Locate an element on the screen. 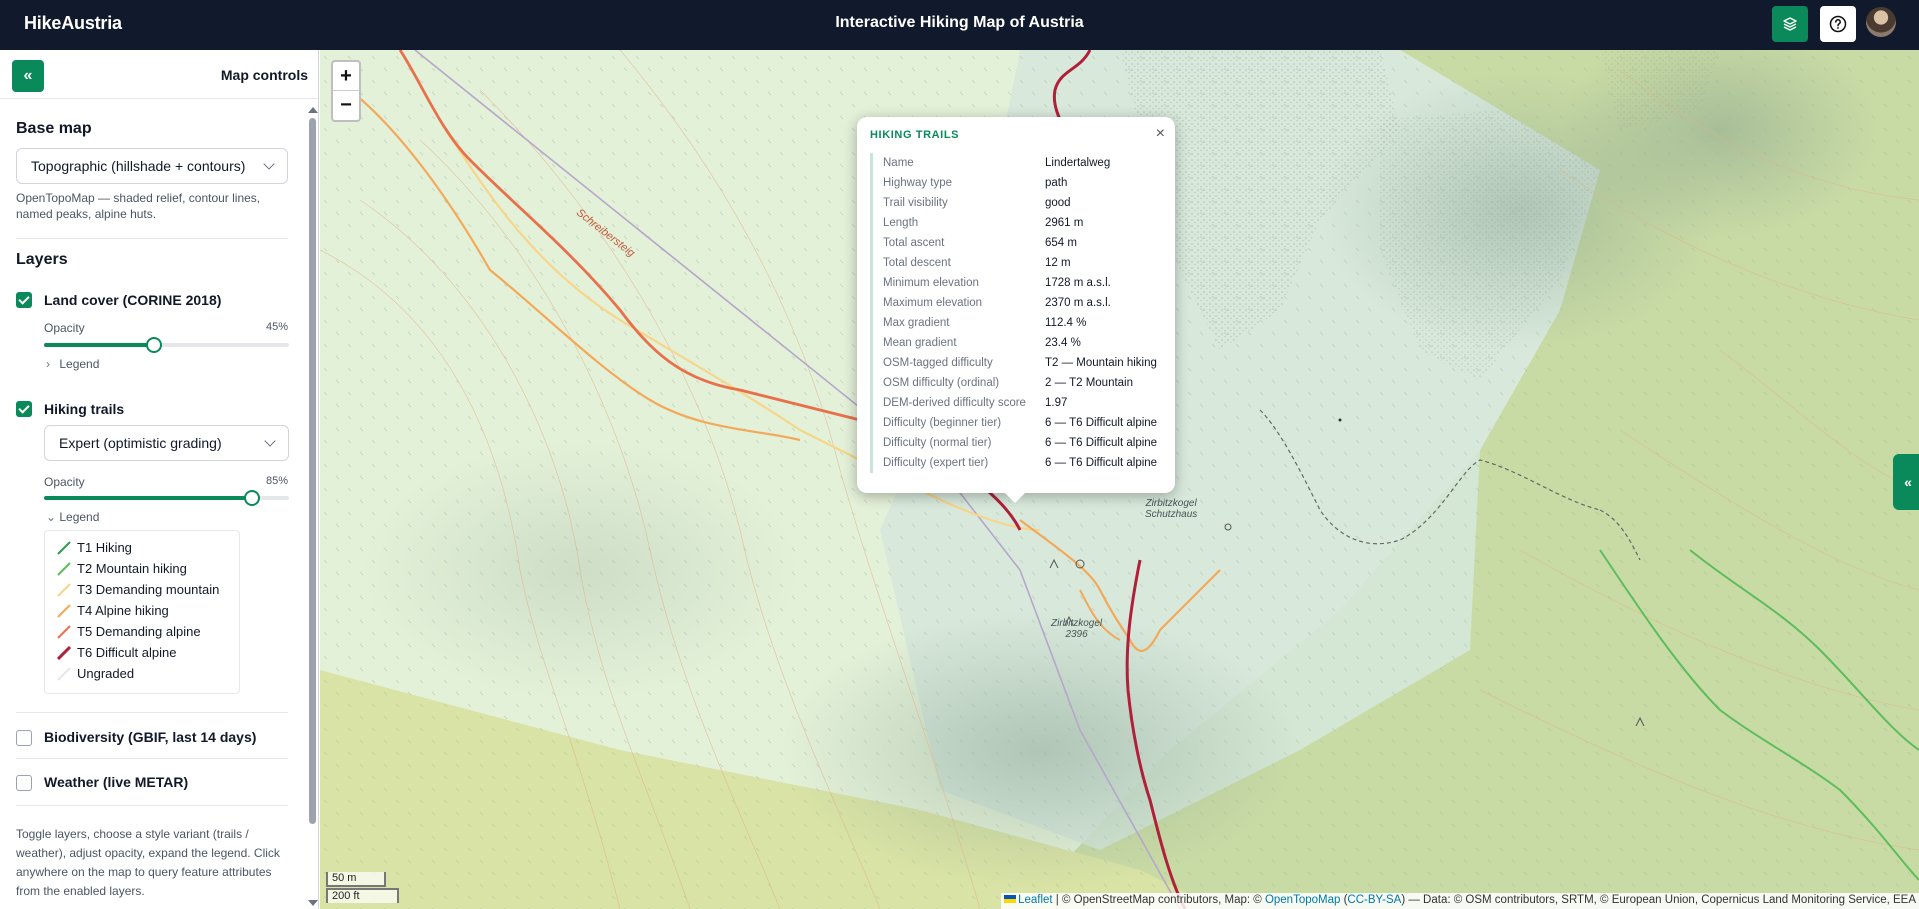  land-cover-opacity-slider is located at coordinates (166, 345).